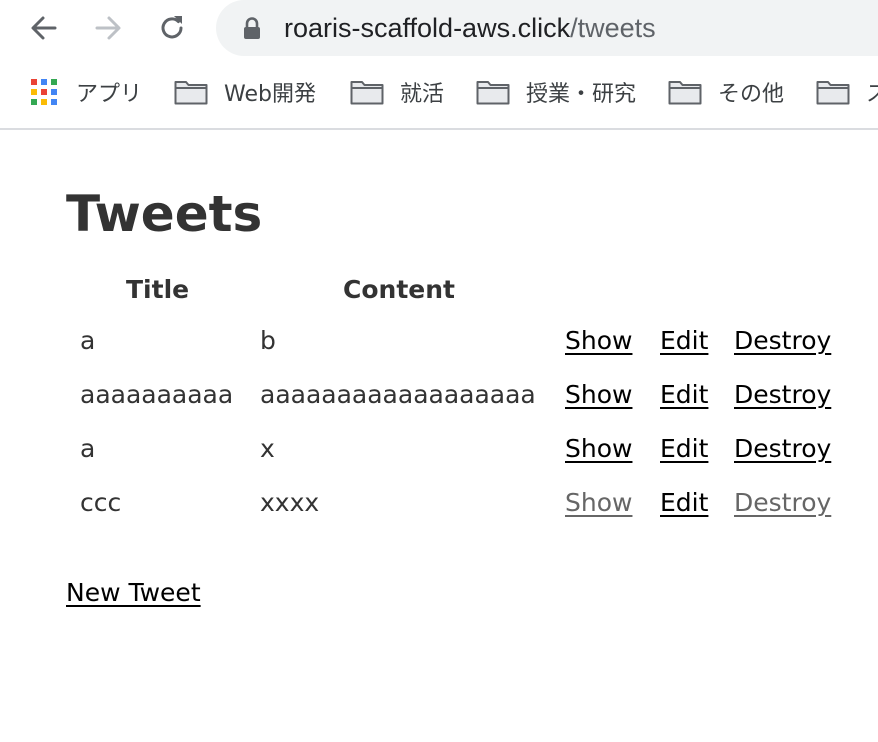 The height and width of the screenshot is (742, 878). Describe the element at coordinates (44, 92) in the screenshot. I see `apps-grid-icon` at that location.